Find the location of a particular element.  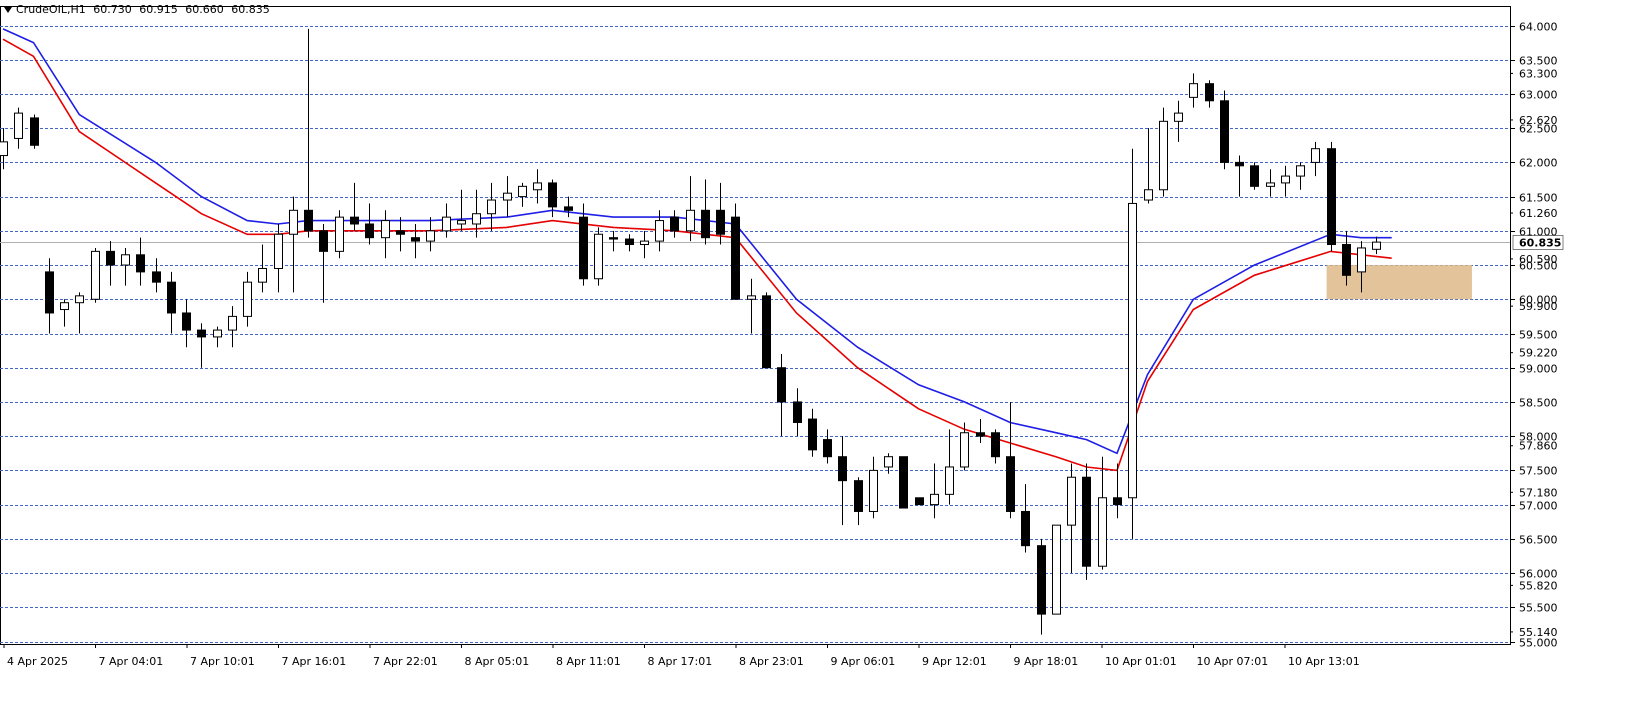

y-minor-label: 59.220 is located at coordinates (1538, 353).